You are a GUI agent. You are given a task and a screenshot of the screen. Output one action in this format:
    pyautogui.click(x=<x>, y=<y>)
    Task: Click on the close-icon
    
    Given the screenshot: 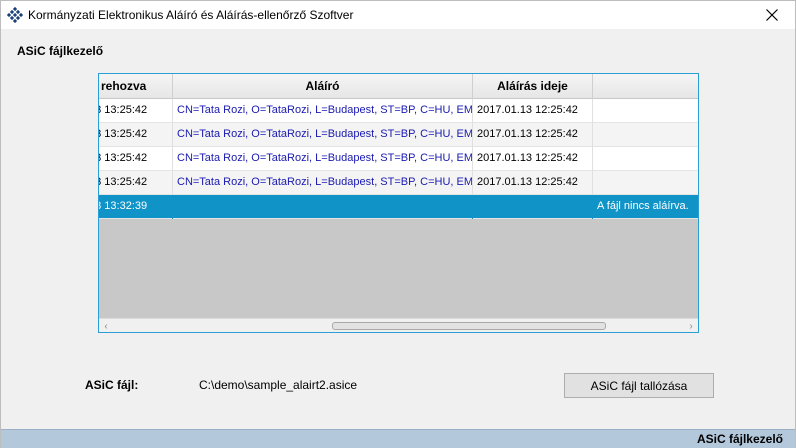 What is the action you would take?
    pyautogui.click(x=772, y=15)
    